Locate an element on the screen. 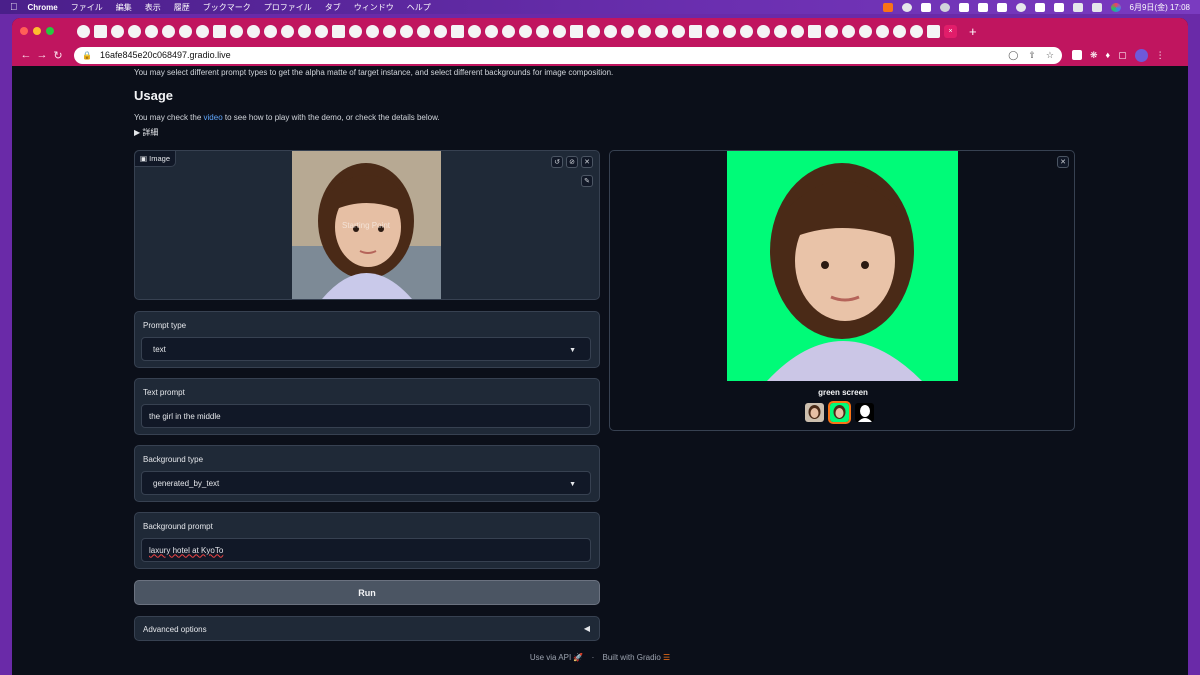 This screenshot has height=675, width=1200. menu-help: ヘルプ is located at coordinates (419, 7).